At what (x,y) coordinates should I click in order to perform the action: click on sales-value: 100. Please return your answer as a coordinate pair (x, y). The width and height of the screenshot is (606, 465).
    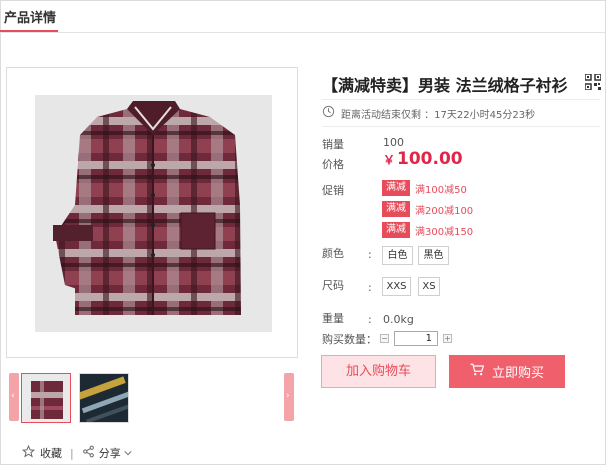
    Looking at the image, I should click on (393, 142).